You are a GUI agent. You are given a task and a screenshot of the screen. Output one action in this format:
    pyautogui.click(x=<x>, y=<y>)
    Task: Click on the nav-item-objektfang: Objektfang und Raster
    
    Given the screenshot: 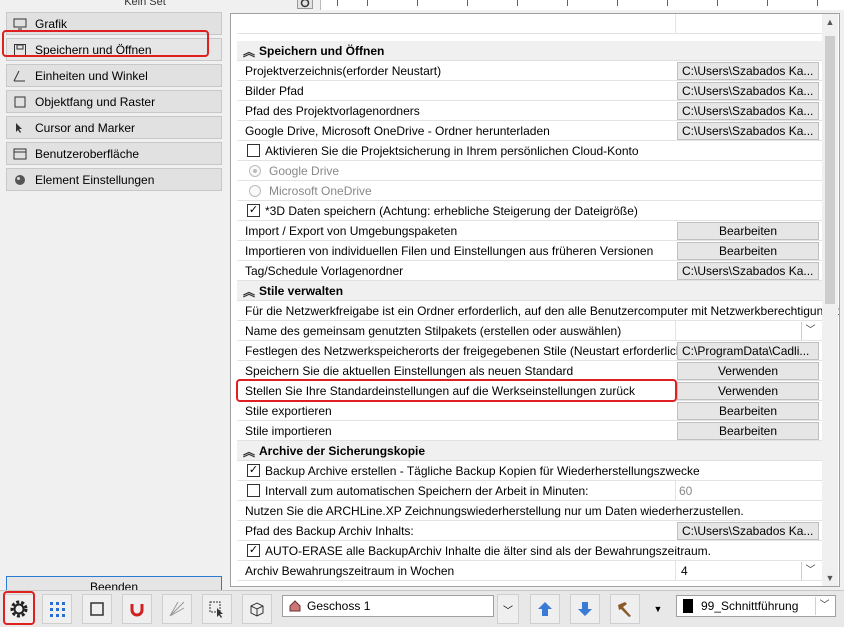 What is the action you would take?
    pyautogui.click(x=114, y=101)
    